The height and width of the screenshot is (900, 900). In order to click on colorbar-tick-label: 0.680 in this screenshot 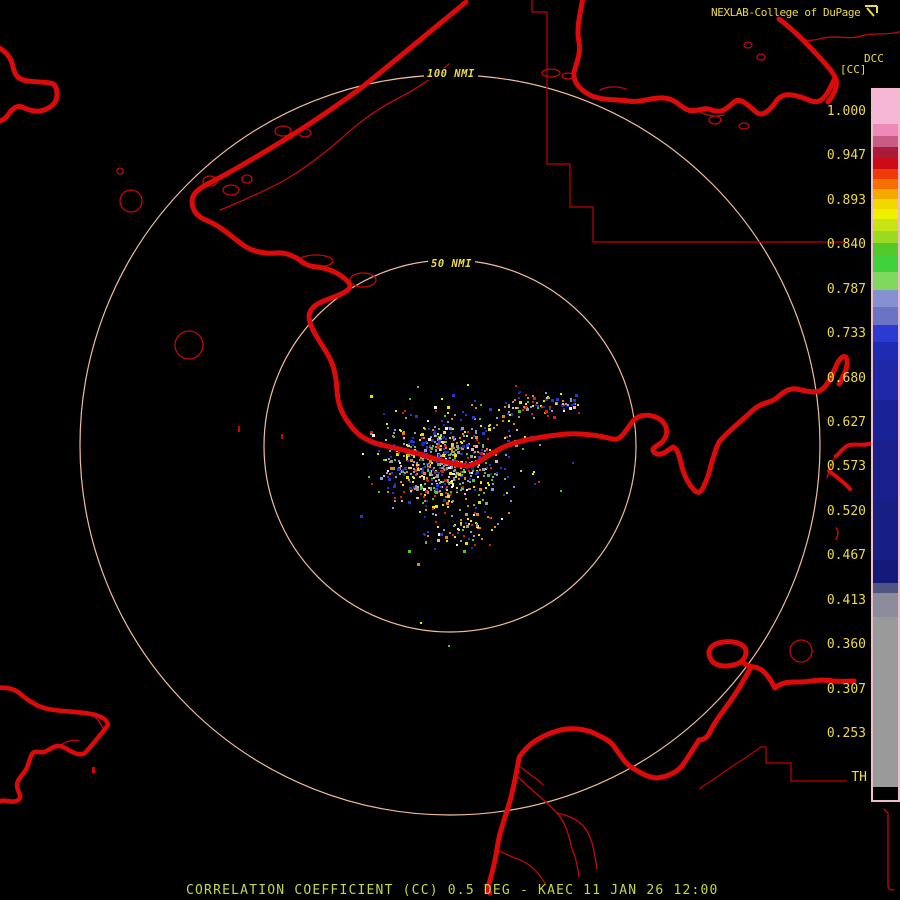, I will do `click(846, 378)`.